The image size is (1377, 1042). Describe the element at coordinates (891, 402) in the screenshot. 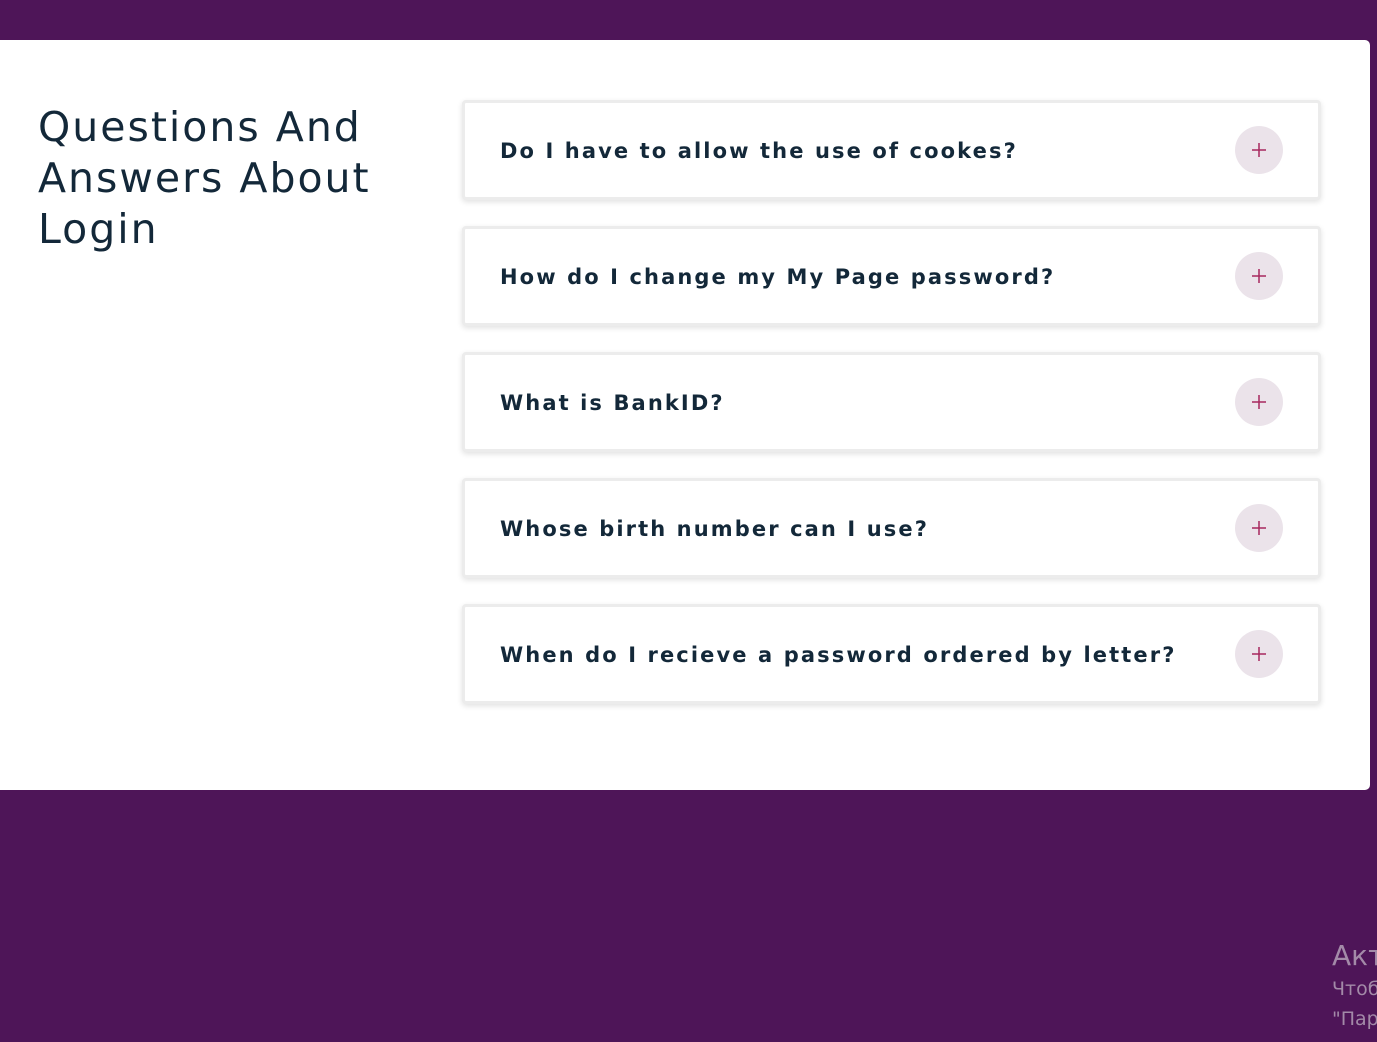

I see `faq-item-bankid: What is BankID?` at that location.